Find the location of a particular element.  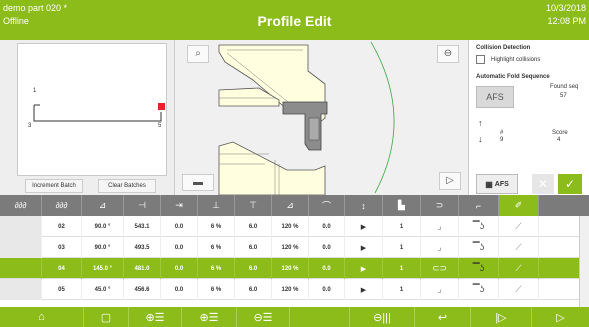

afs-toggle-label: AFS is located at coordinates (501, 184).